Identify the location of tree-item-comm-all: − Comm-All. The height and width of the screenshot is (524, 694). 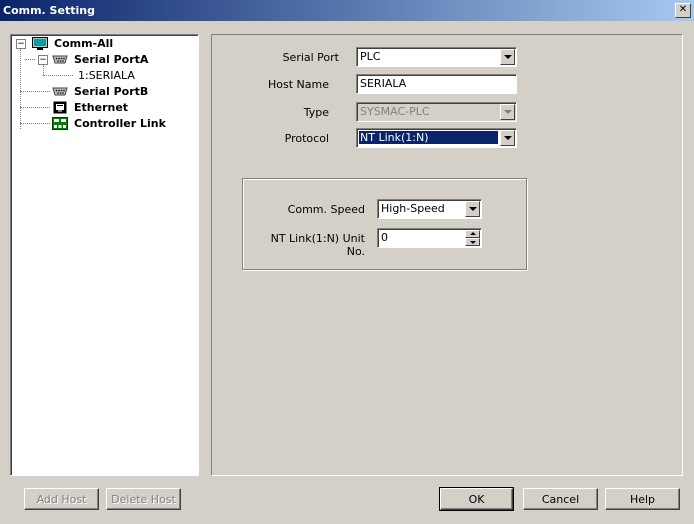
(104, 44).